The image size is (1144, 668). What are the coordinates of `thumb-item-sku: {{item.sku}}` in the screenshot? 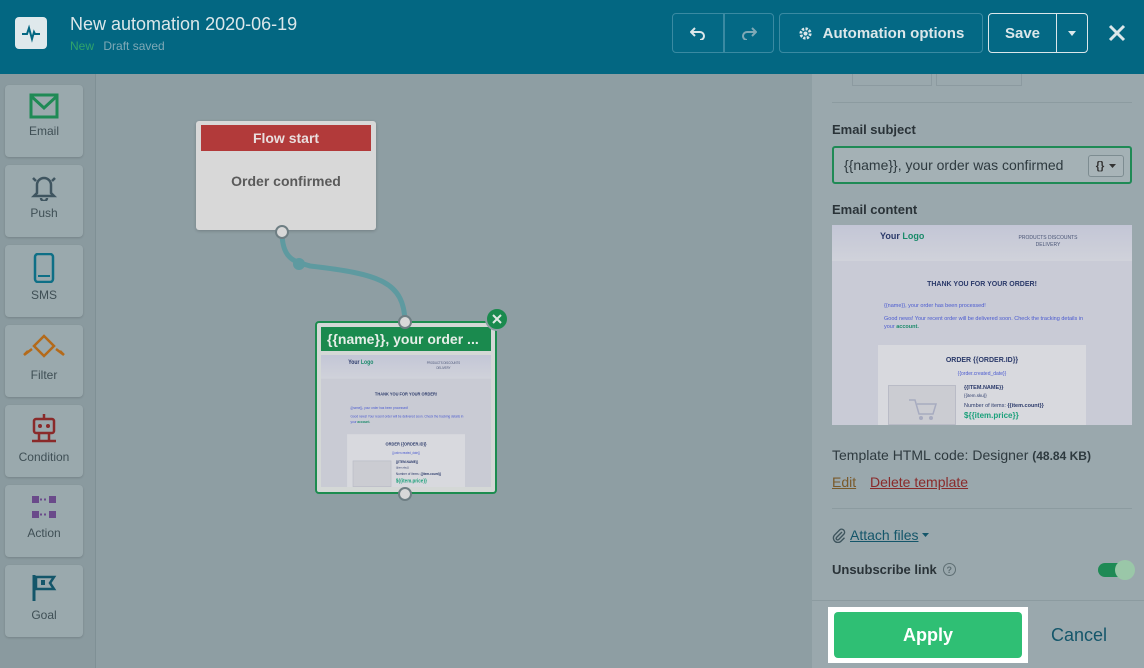 It's located at (402, 467).